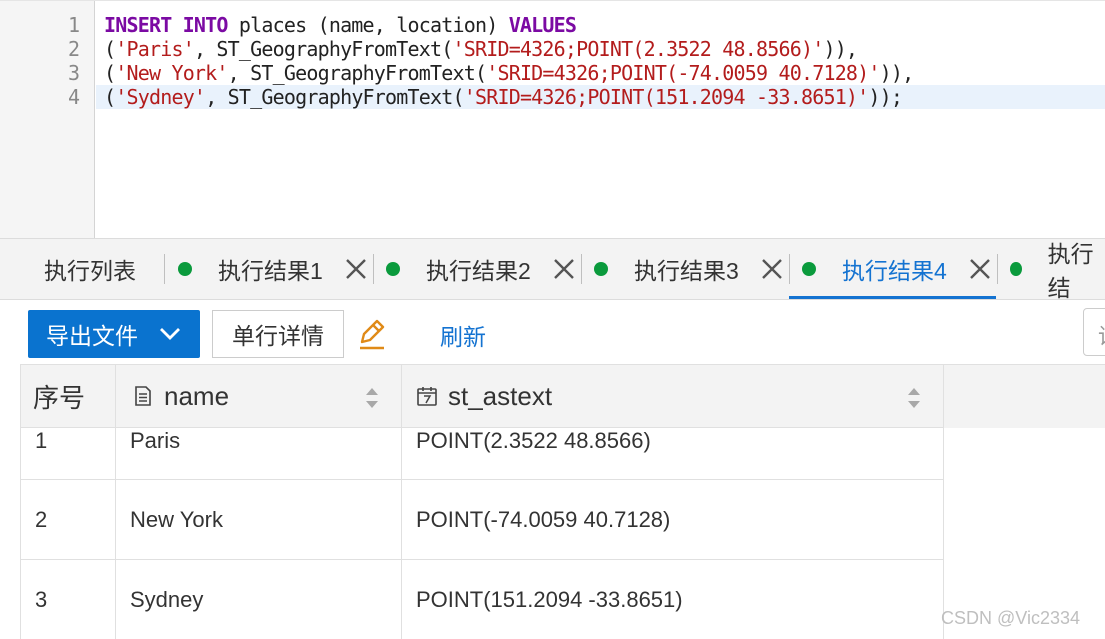 This screenshot has height=639, width=1105. I want to click on sql-string: 'SRID=4326;POINT(151.2094 -33.8651)', so click(666, 97).